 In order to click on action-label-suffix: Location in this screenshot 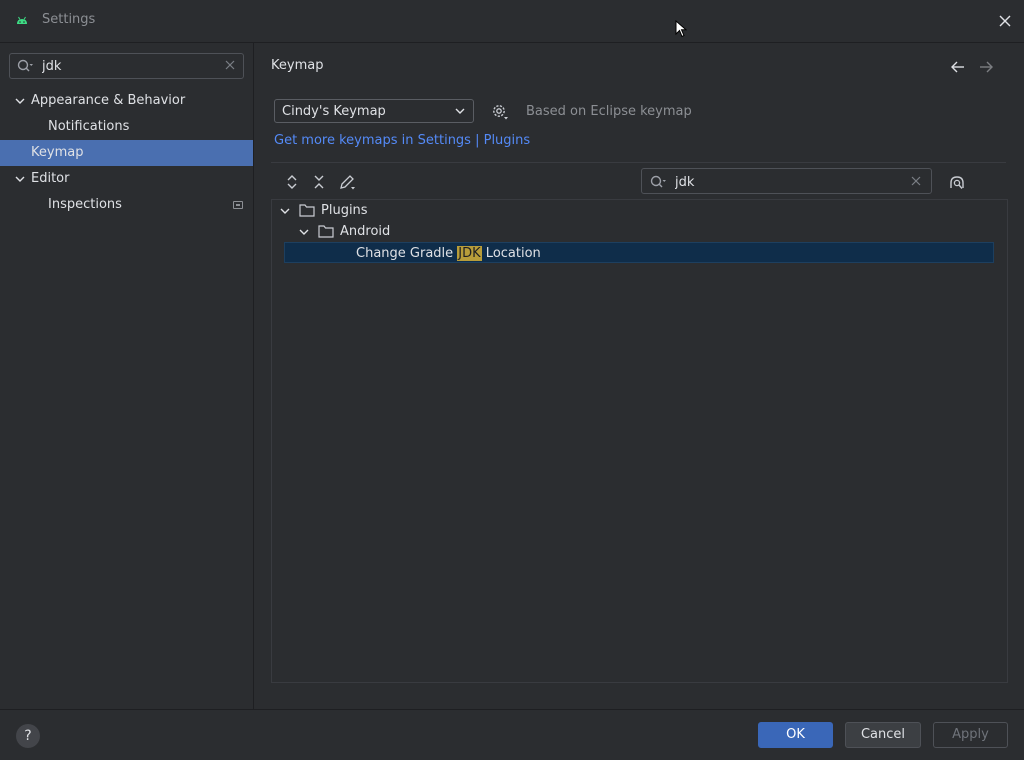, I will do `click(511, 253)`.